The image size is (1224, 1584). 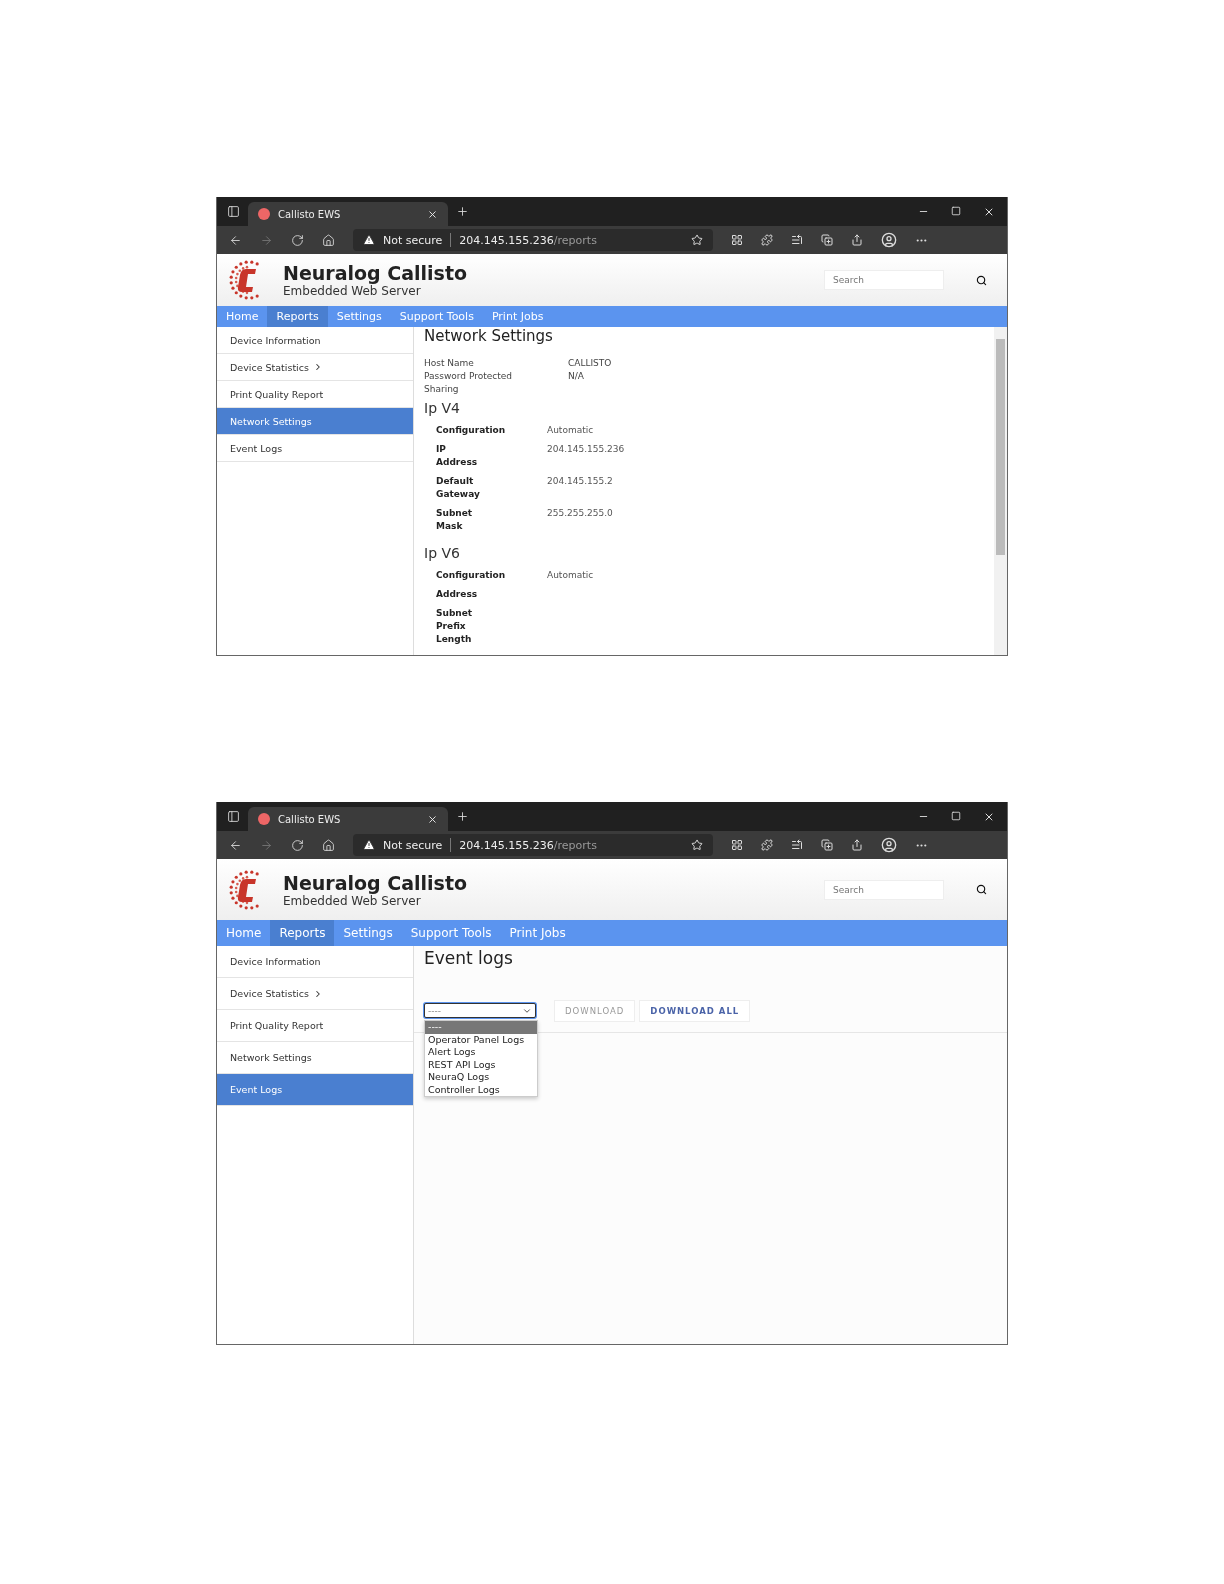 I want to click on dropdown-option: NeuraQ Logs, so click(x=481, y=1077).